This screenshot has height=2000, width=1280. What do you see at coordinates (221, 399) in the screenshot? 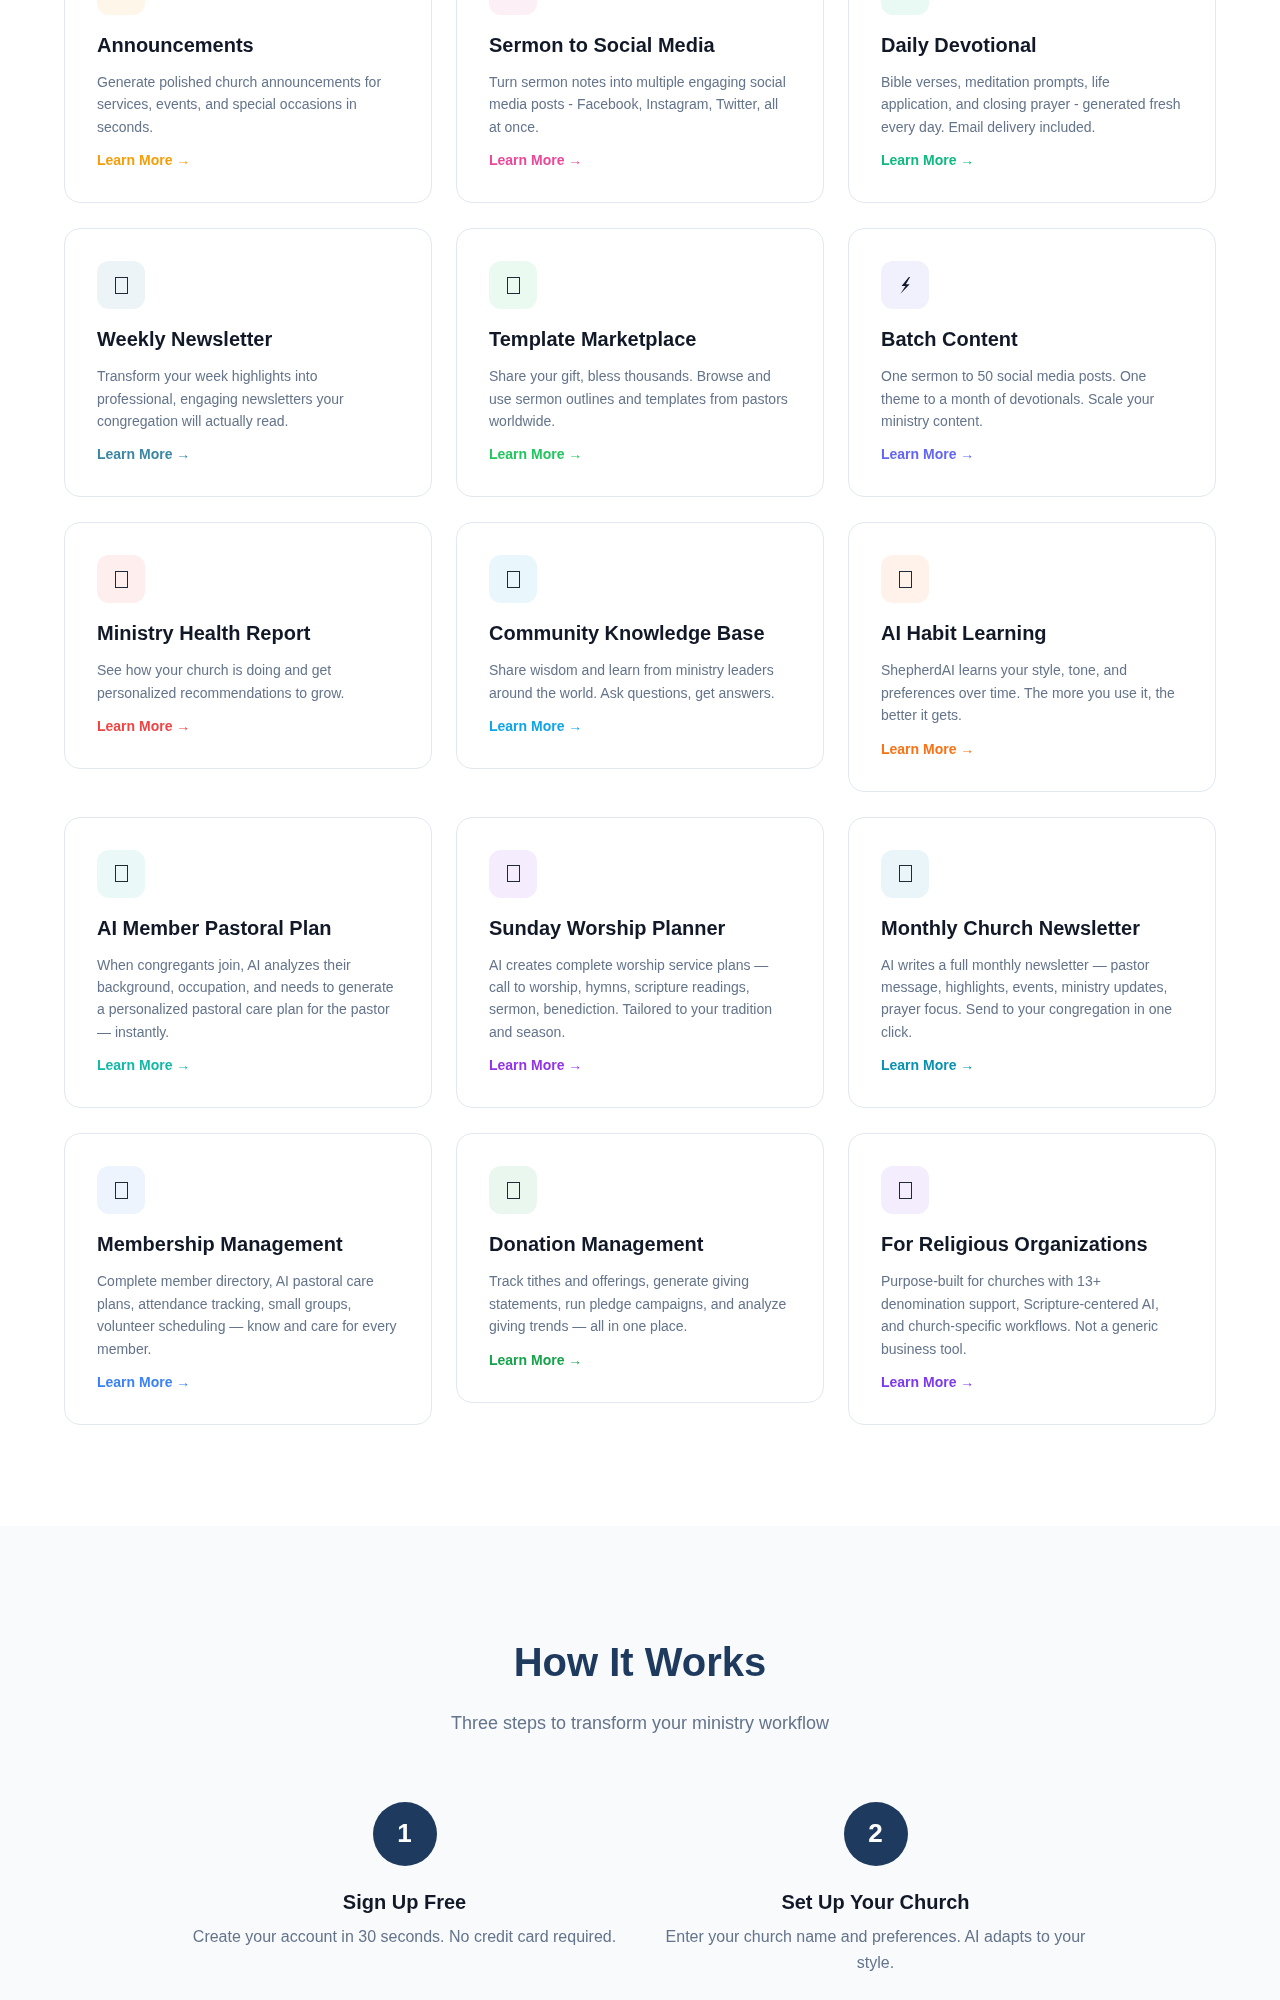
I see `card-description: Transform your week highlights into professional, engaging newsletters your congregation will actually read.` at bounding box center [221, 399].